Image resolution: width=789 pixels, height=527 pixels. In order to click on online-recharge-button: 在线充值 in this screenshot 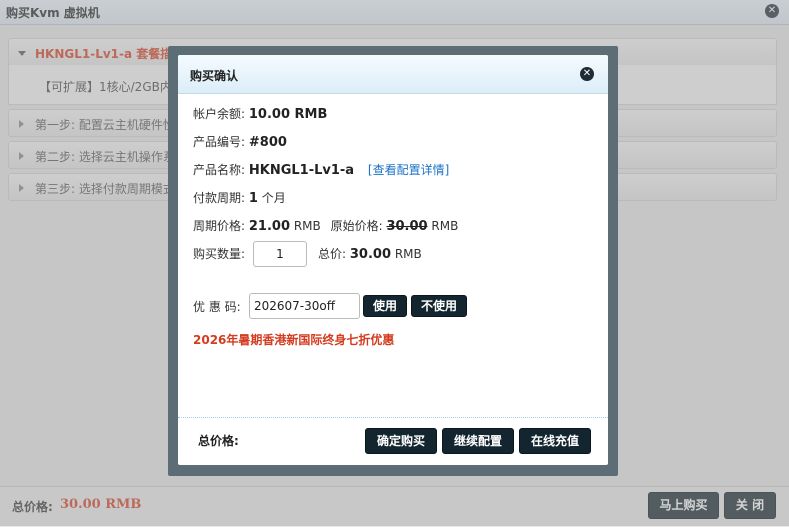, I will do `click(555, 441)`.